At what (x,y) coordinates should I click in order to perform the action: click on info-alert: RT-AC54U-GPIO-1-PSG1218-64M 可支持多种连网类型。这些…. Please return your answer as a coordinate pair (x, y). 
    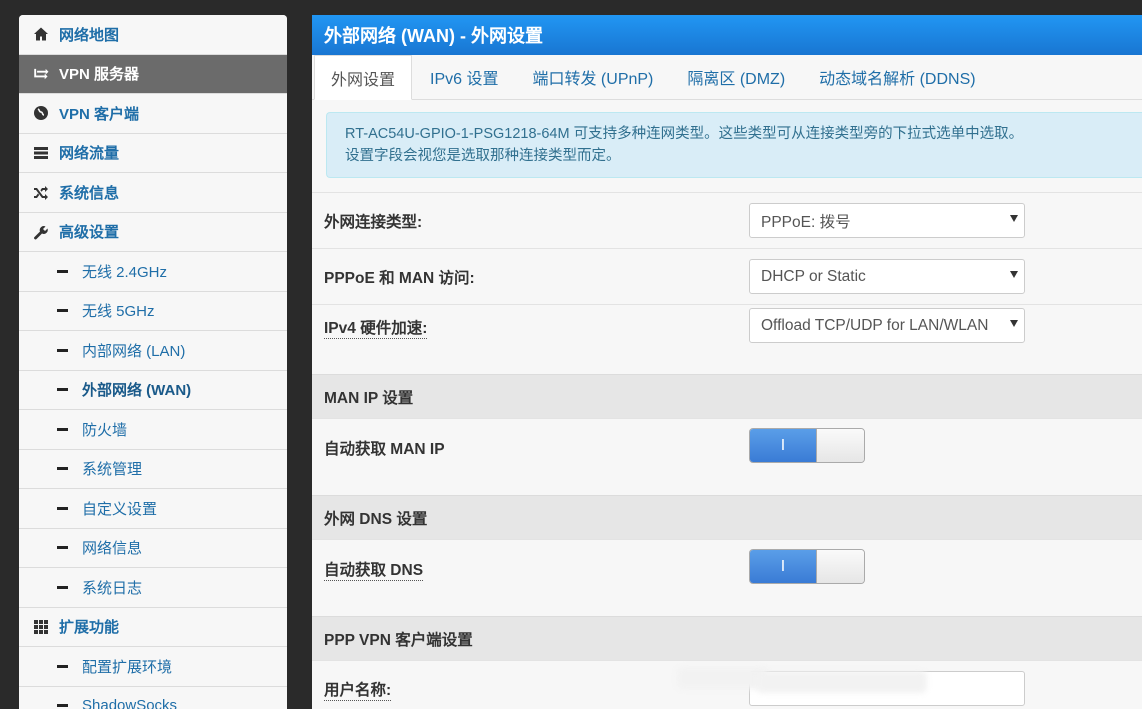
    Looking at the image, I should click on (734, 145).